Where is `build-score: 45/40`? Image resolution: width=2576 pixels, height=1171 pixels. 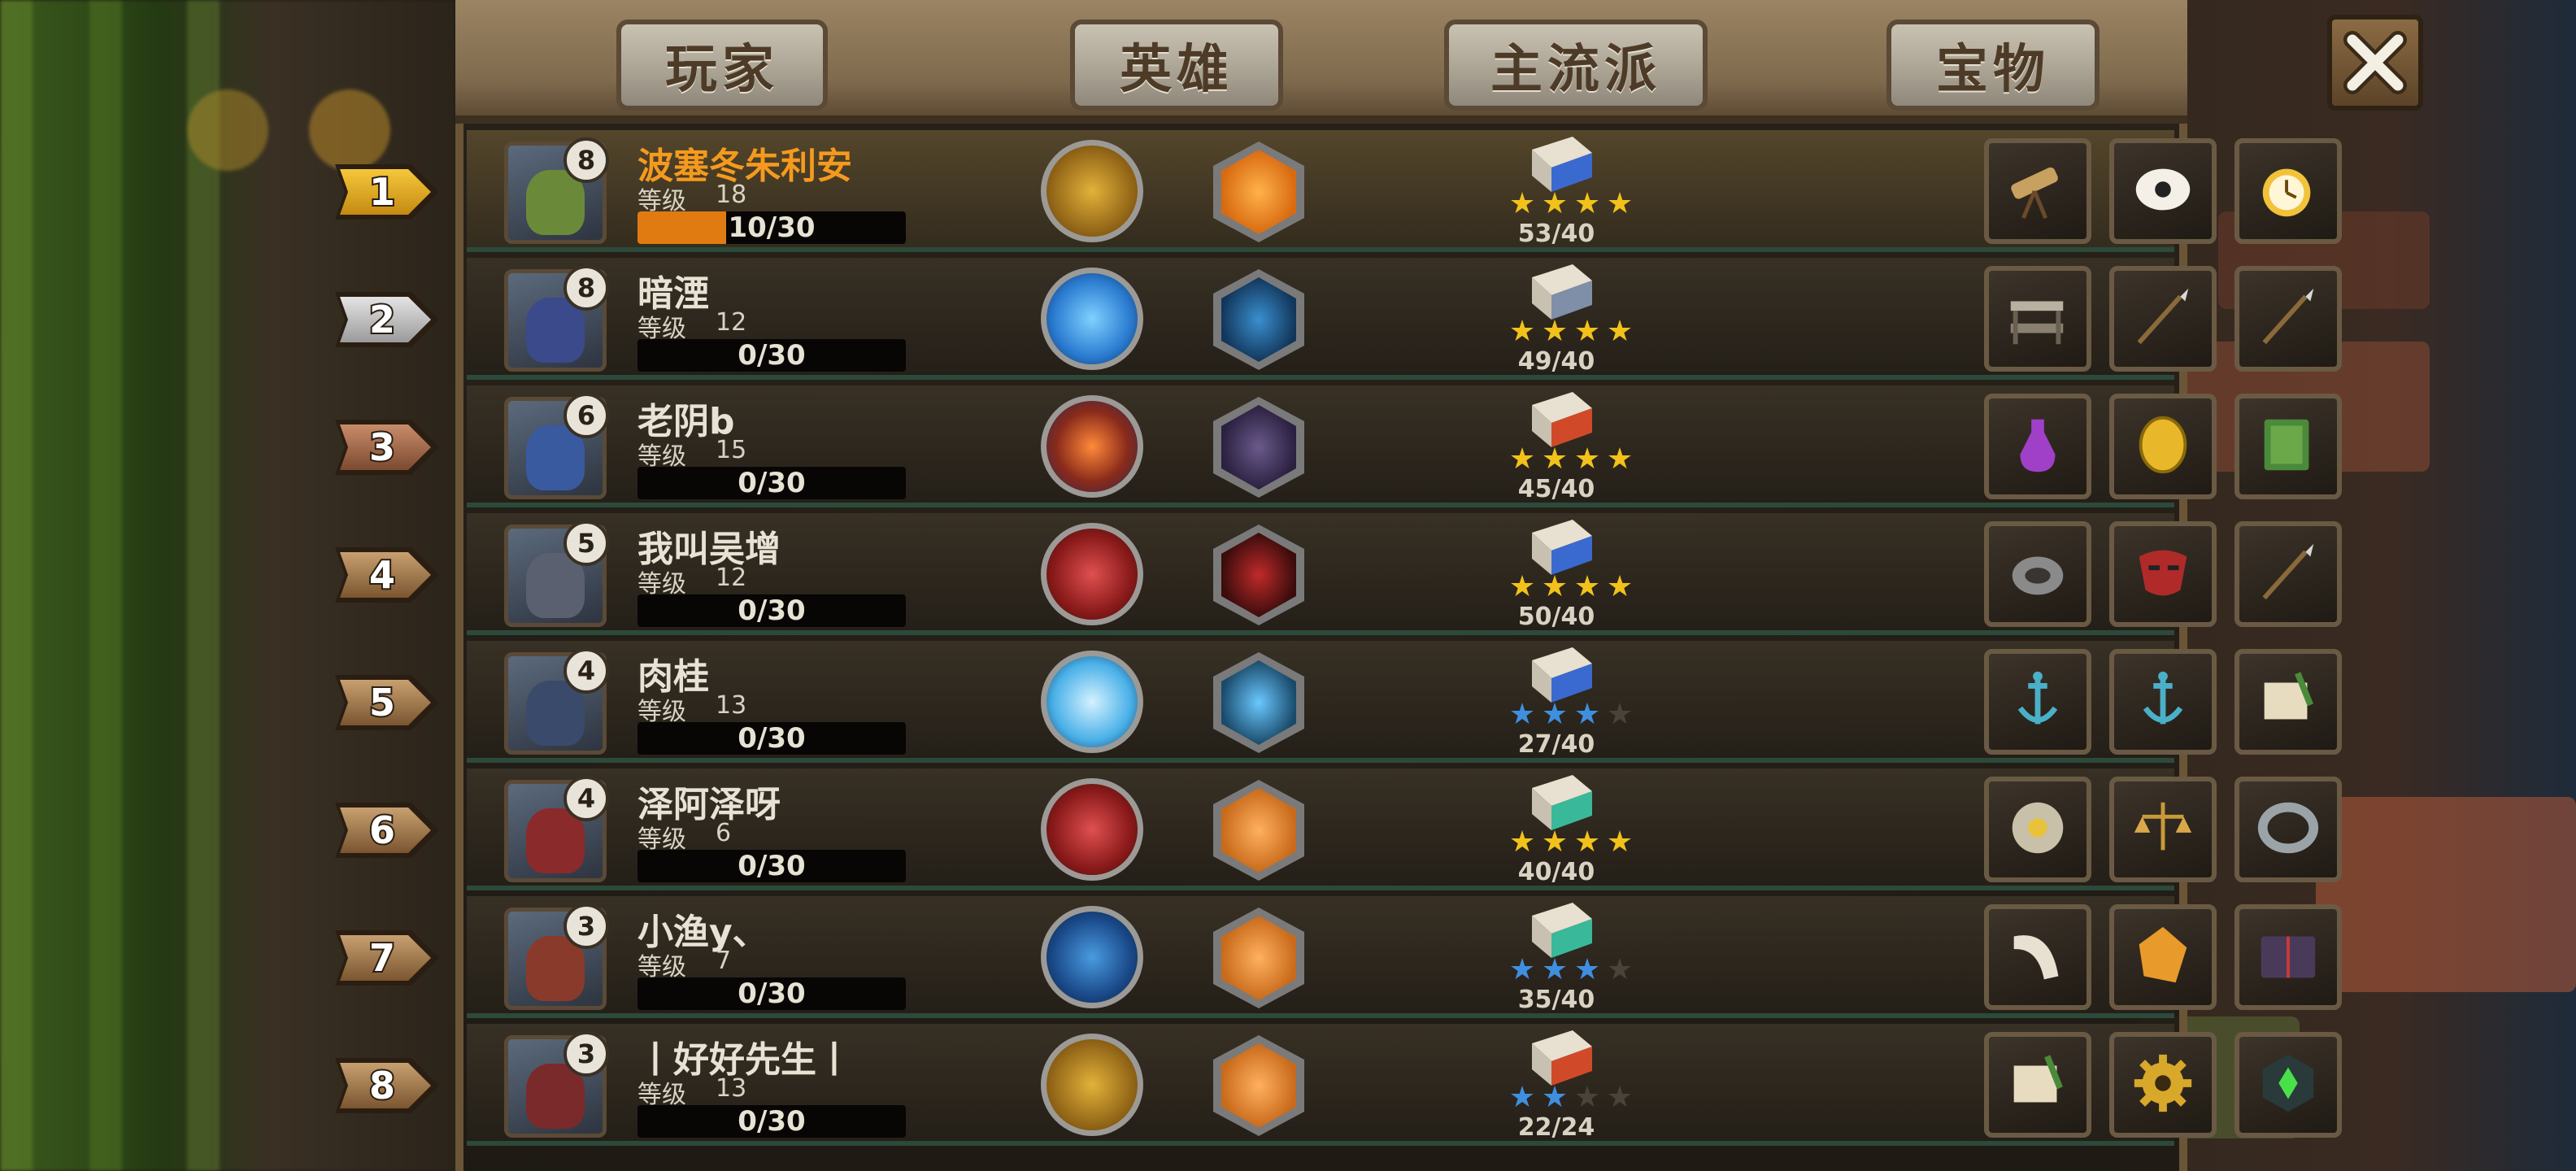 build-score: 45/40 is located at coordinates (1556, 489).